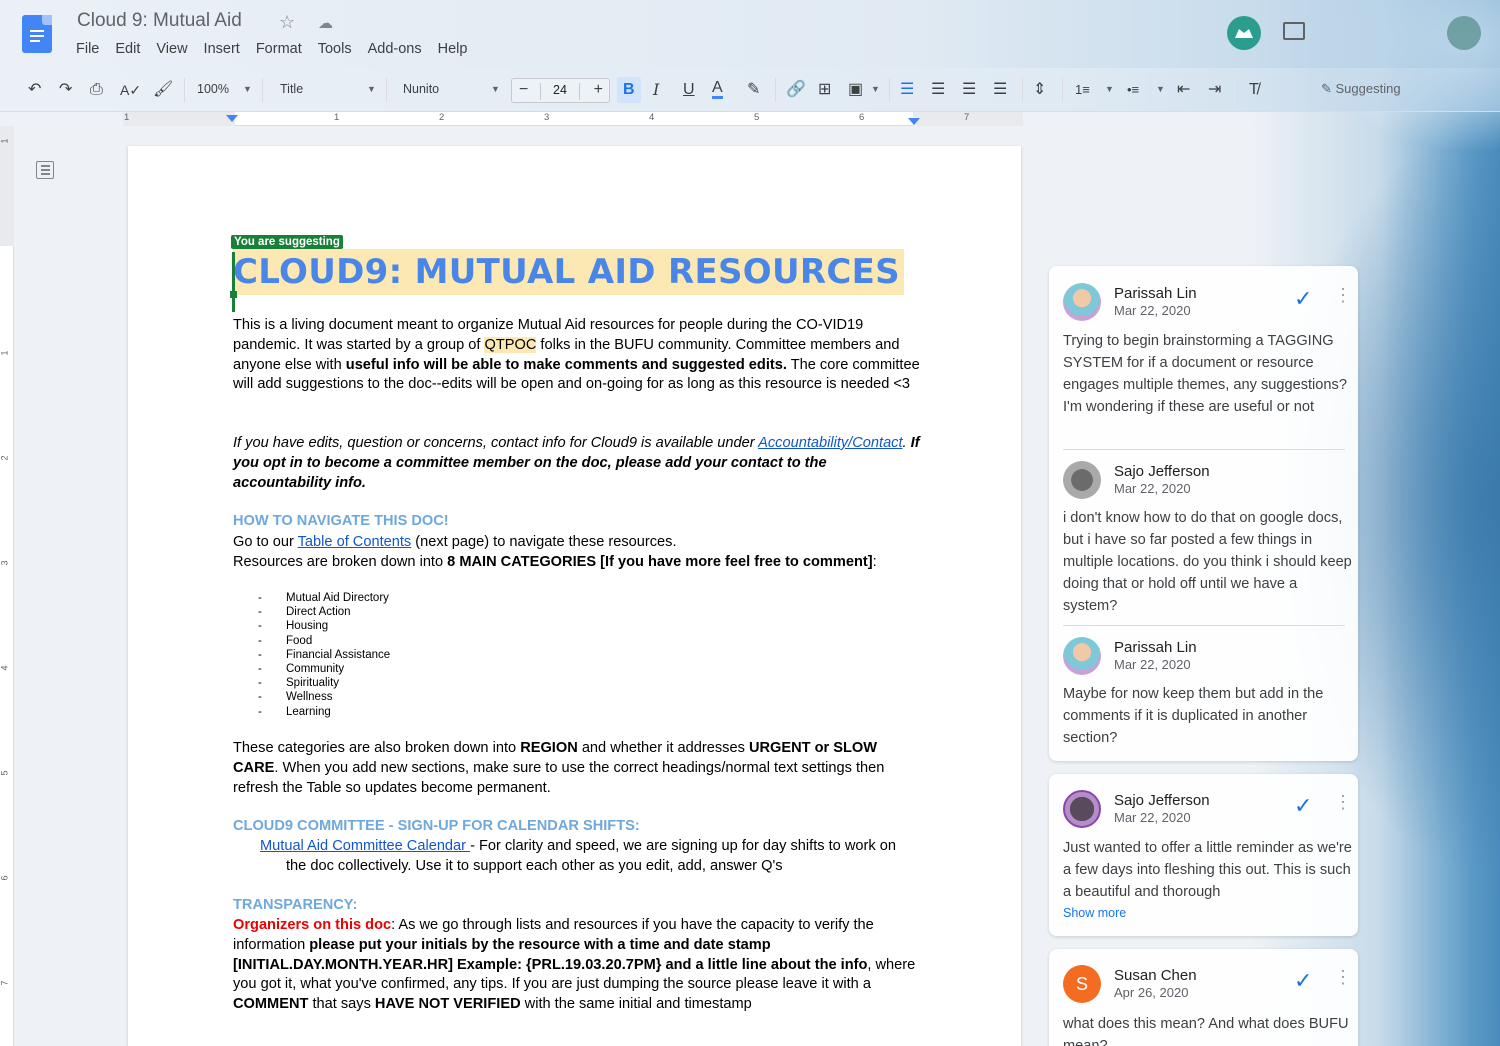  What do you see at coordinates (598, 90) in the screenshot?
I see `plus-icon: +` at bounding box center [598, 90].